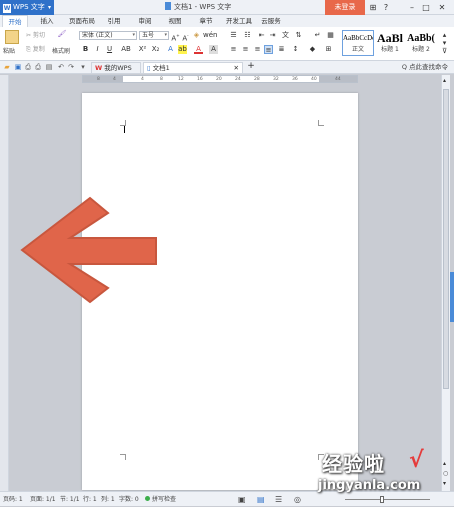 The width and height of the screenshot is (454, 507). What do you see at coordinates (85, 49) in the screenshot?
I see `bold-icon: B` at bounding box center [85, 49].